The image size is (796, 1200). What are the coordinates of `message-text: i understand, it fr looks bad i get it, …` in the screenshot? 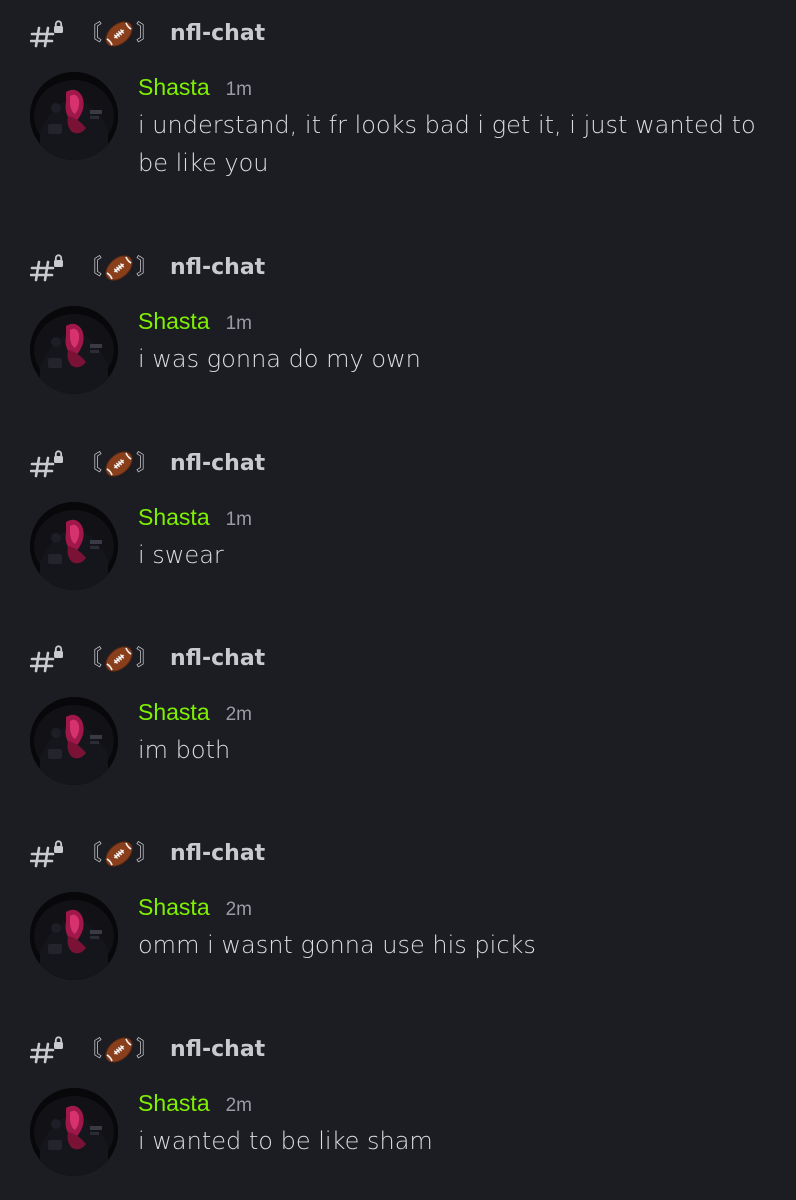 It's located at (447, 144).